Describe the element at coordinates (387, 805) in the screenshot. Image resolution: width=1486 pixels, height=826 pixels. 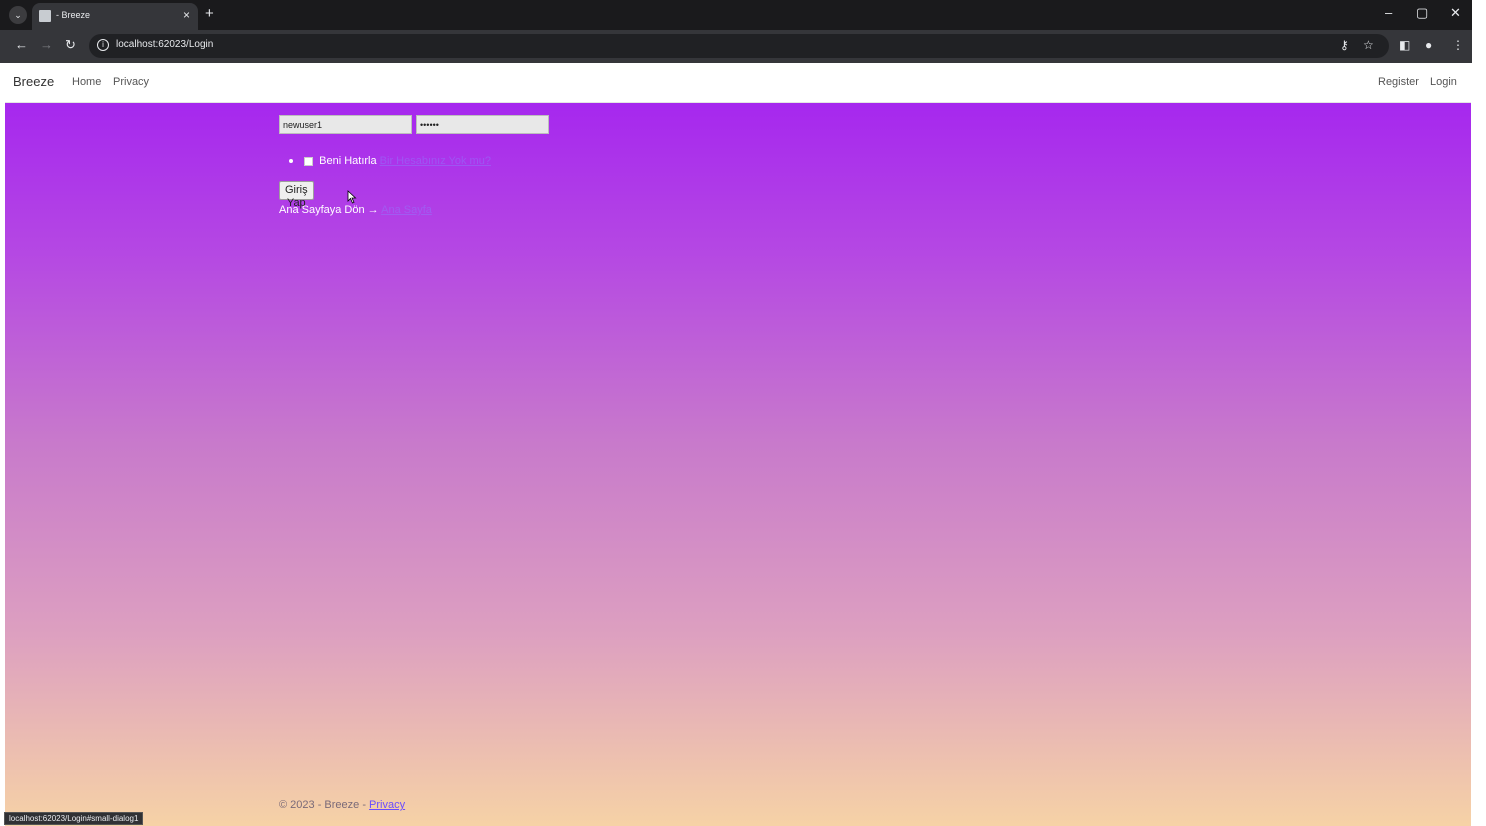
I see `footer-privacy-link: Privacy` at that location.